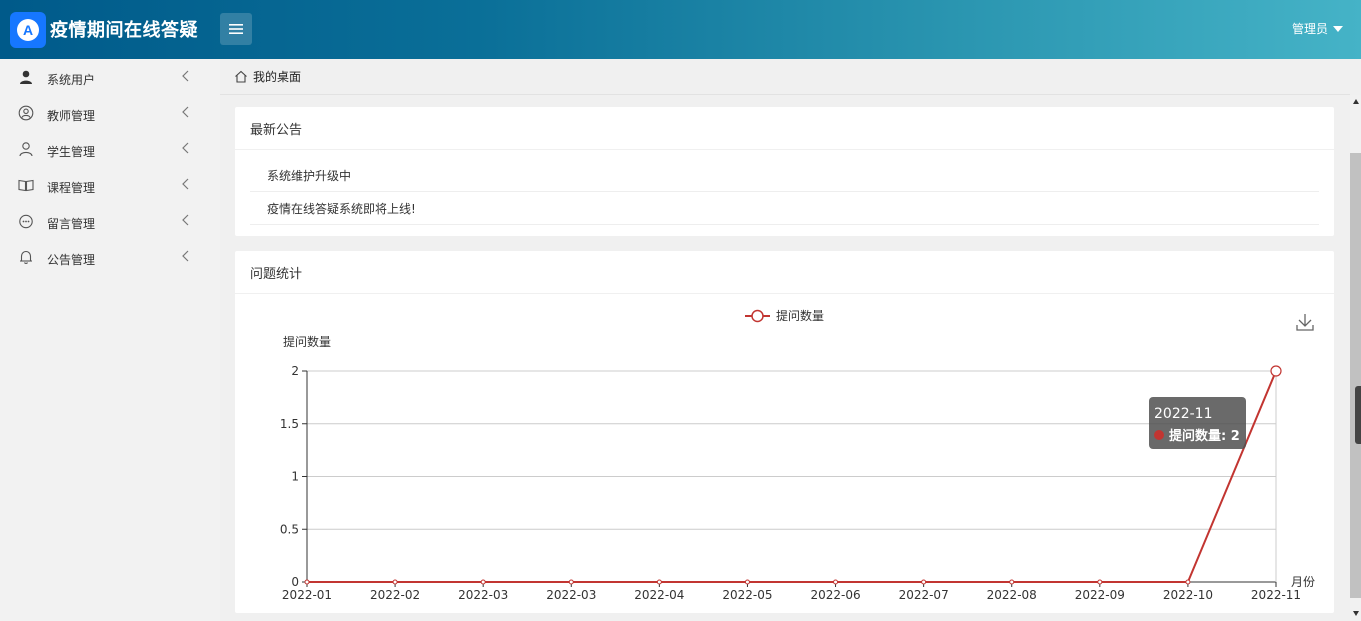 This screenshot has height=621, width=1361. Describe the element at coordinates (110, 185) in the screenshot. I see `sidebar-item-courses: 课程管理` at that location.